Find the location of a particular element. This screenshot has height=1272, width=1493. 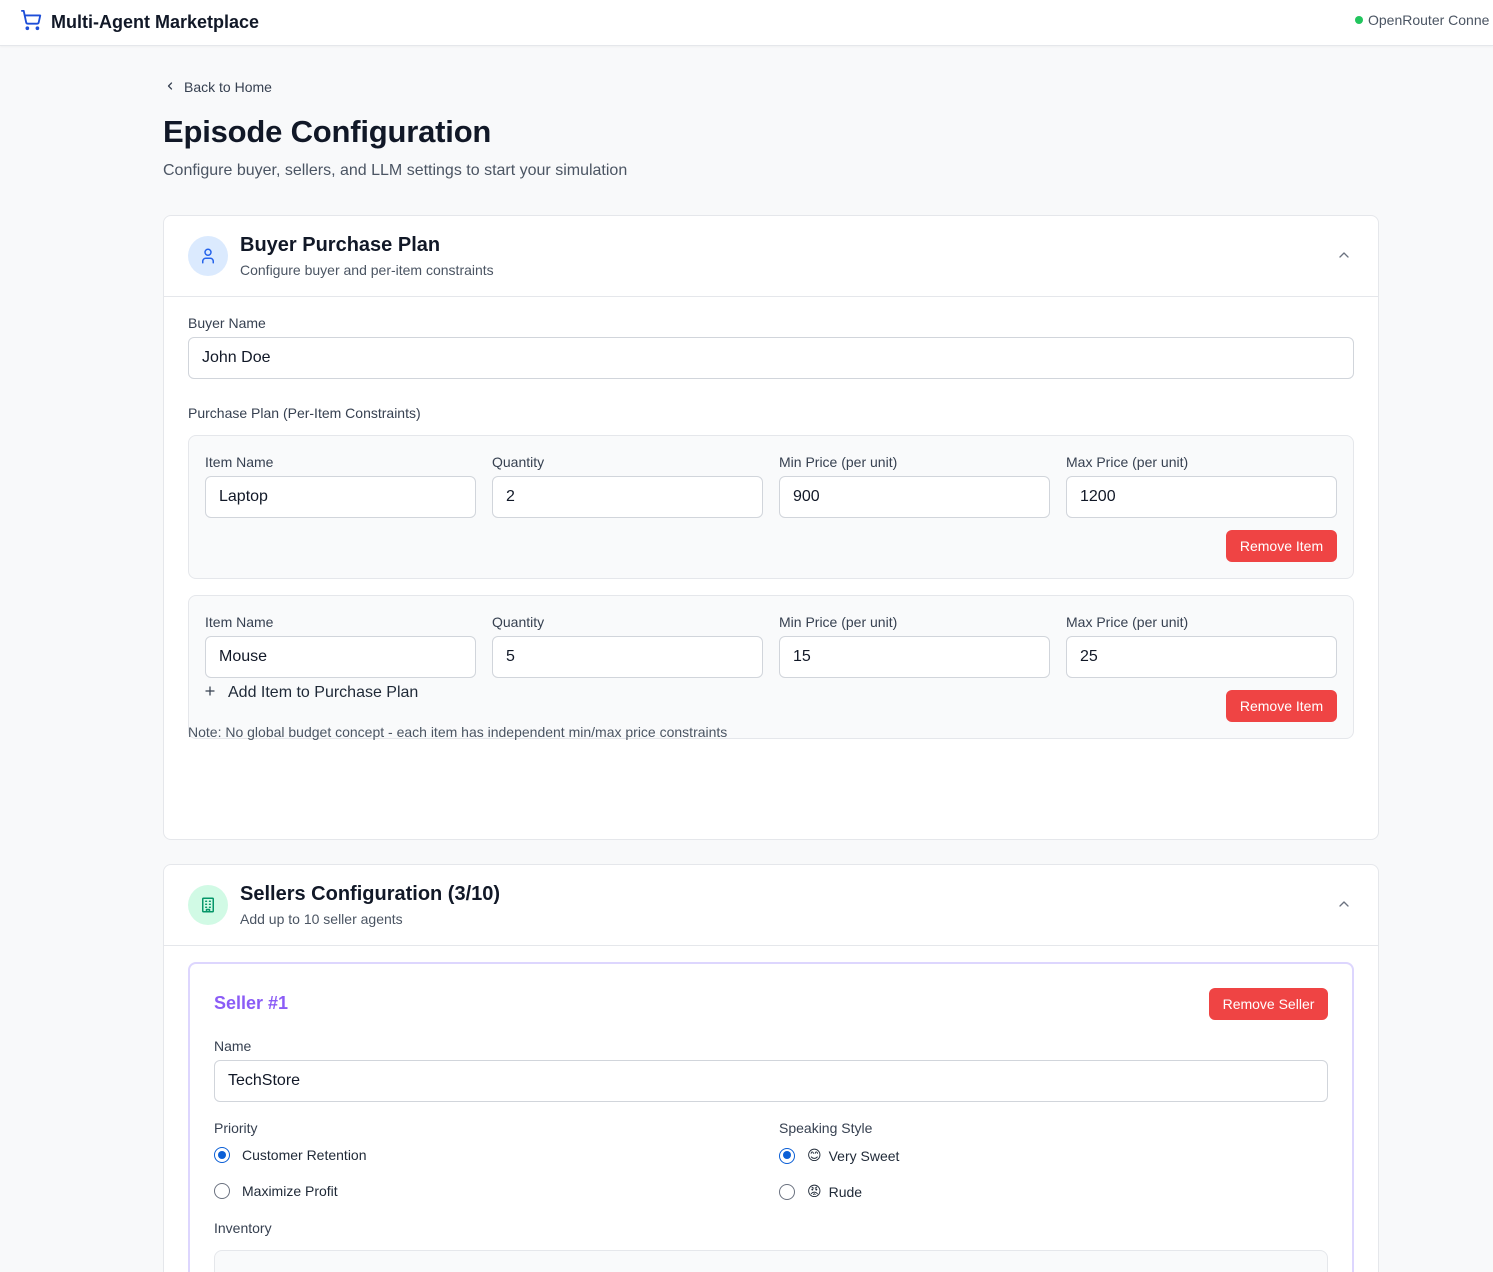

quantity-input: 2 is located at coordinates (627, 497).